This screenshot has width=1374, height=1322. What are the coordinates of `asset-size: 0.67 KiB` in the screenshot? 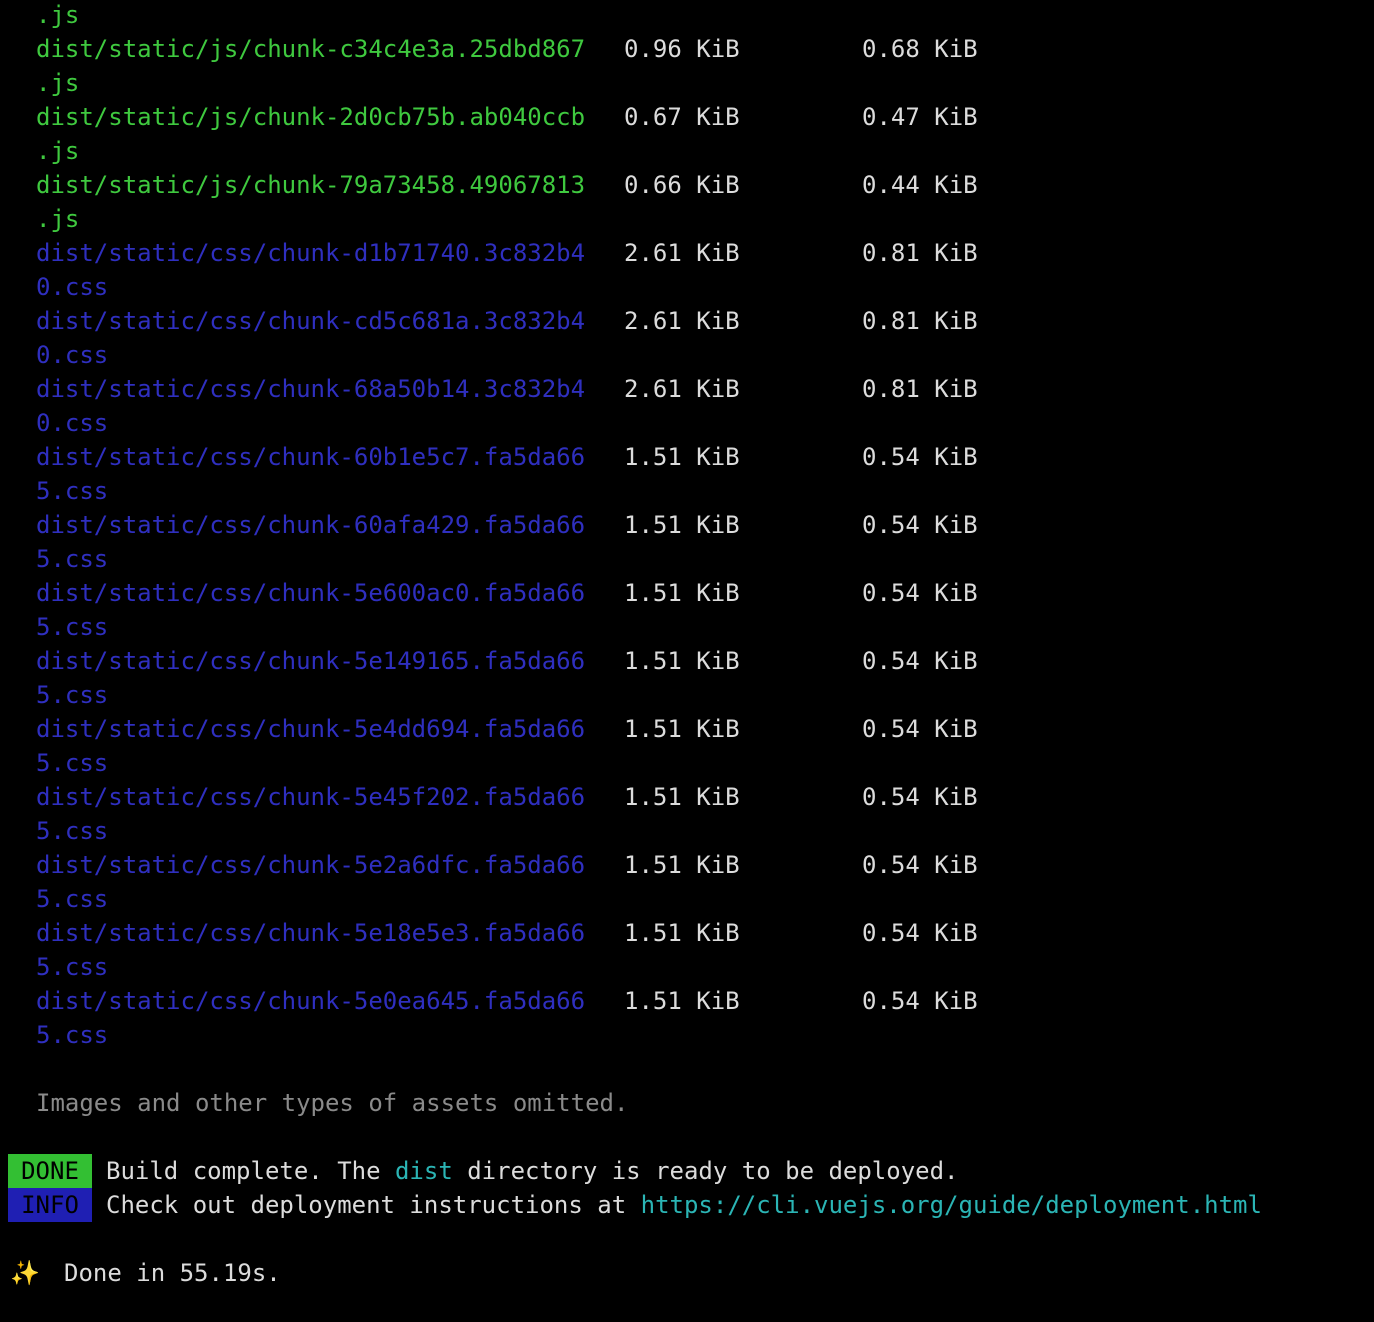 It's located at (682, 117).